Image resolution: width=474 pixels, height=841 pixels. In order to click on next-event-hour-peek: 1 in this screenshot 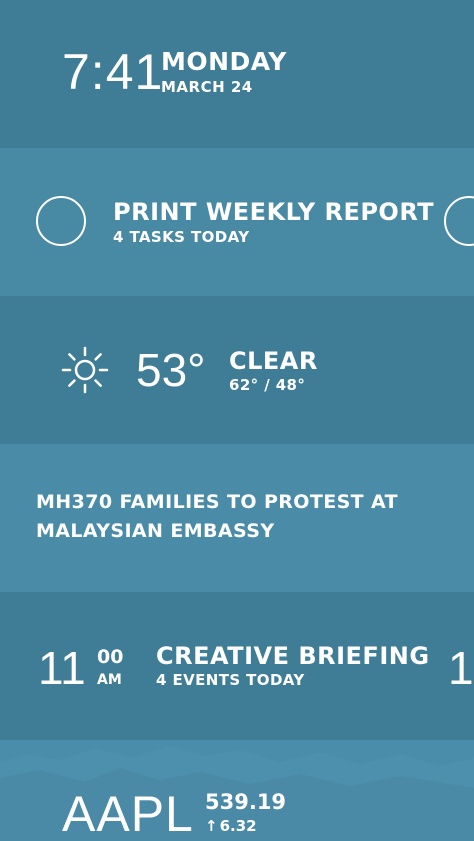, I will do `click(461, 668)`.